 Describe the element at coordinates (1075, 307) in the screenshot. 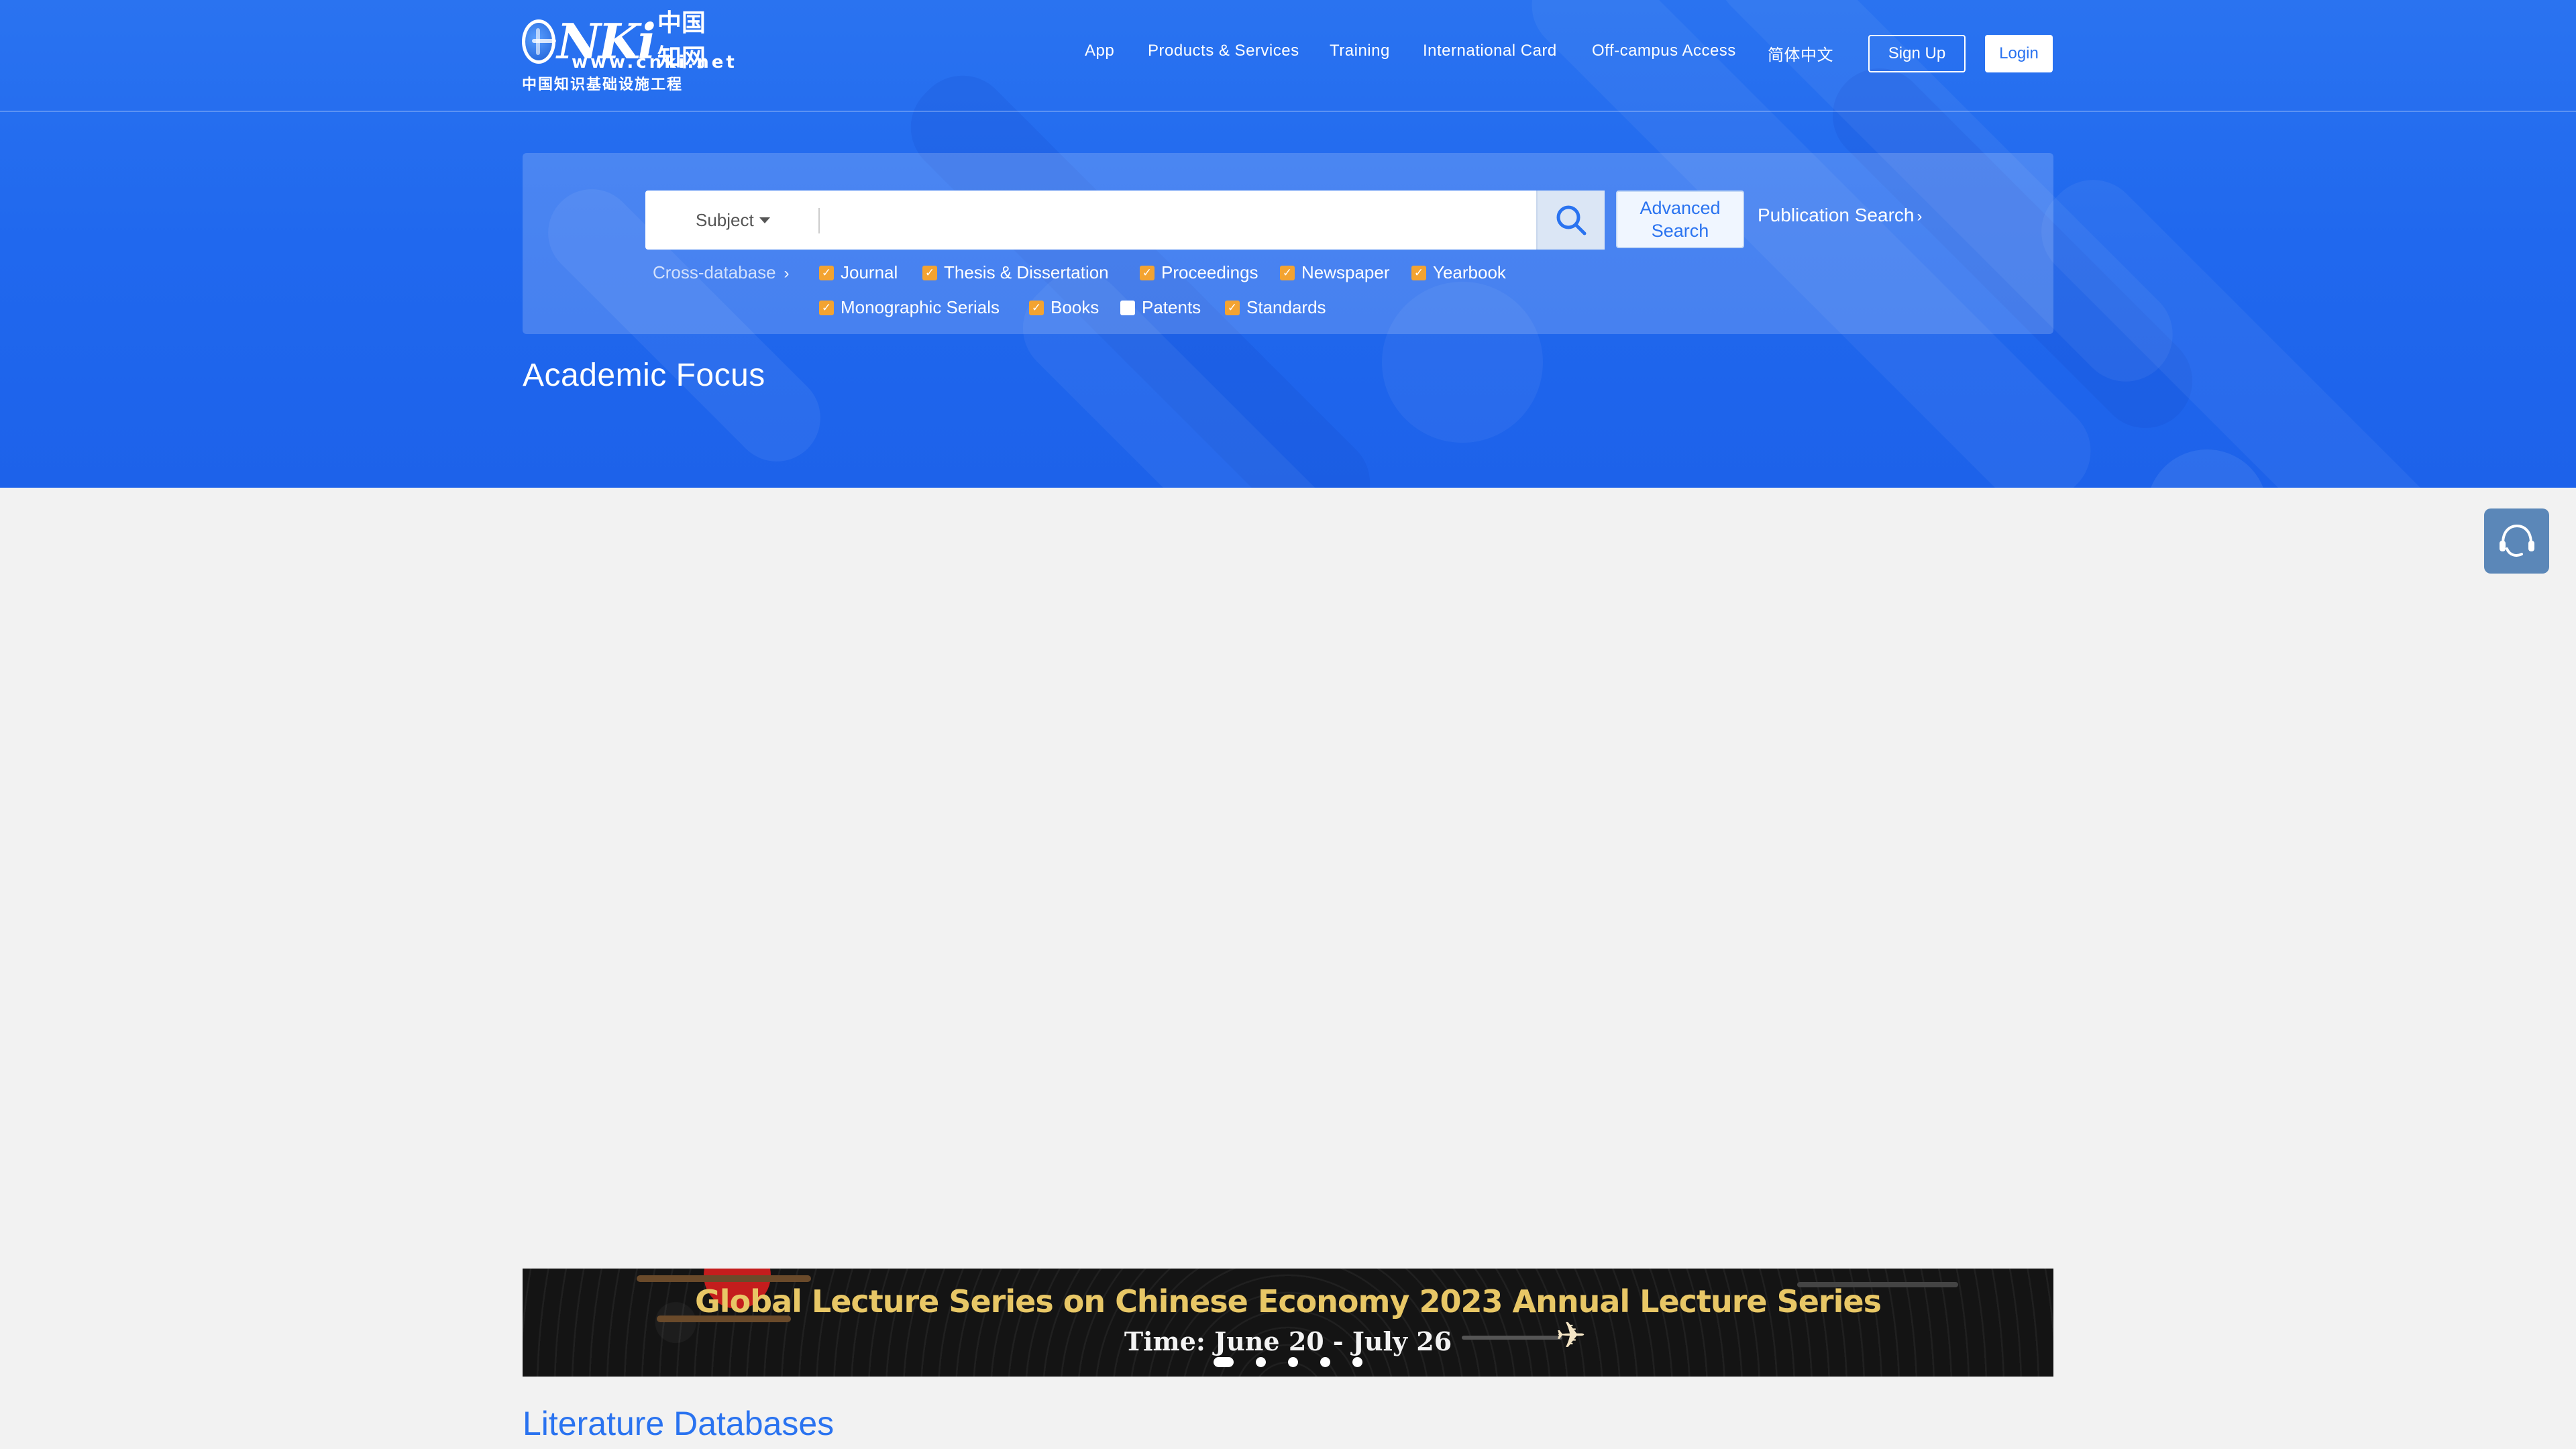

I see `db-checkbox-label: Books` at that location.